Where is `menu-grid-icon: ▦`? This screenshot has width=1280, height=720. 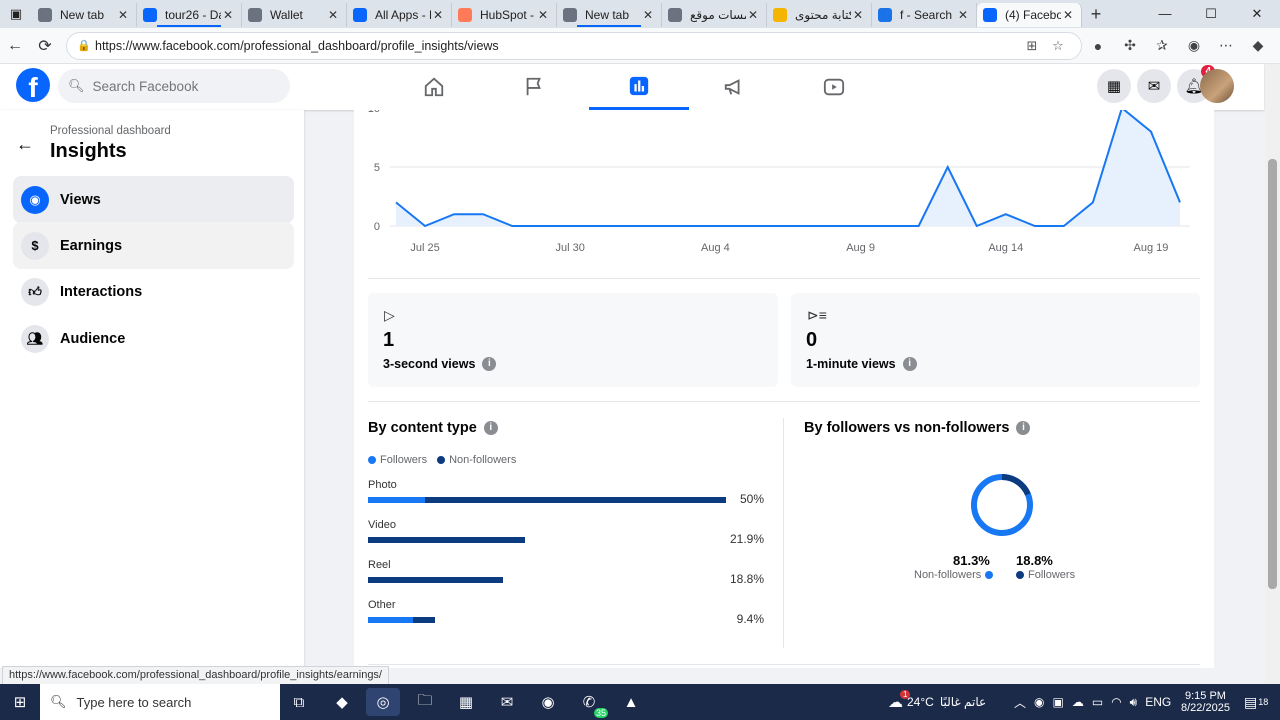 menu-grid-icon: ▦ is located at coordinates (1114, 86).